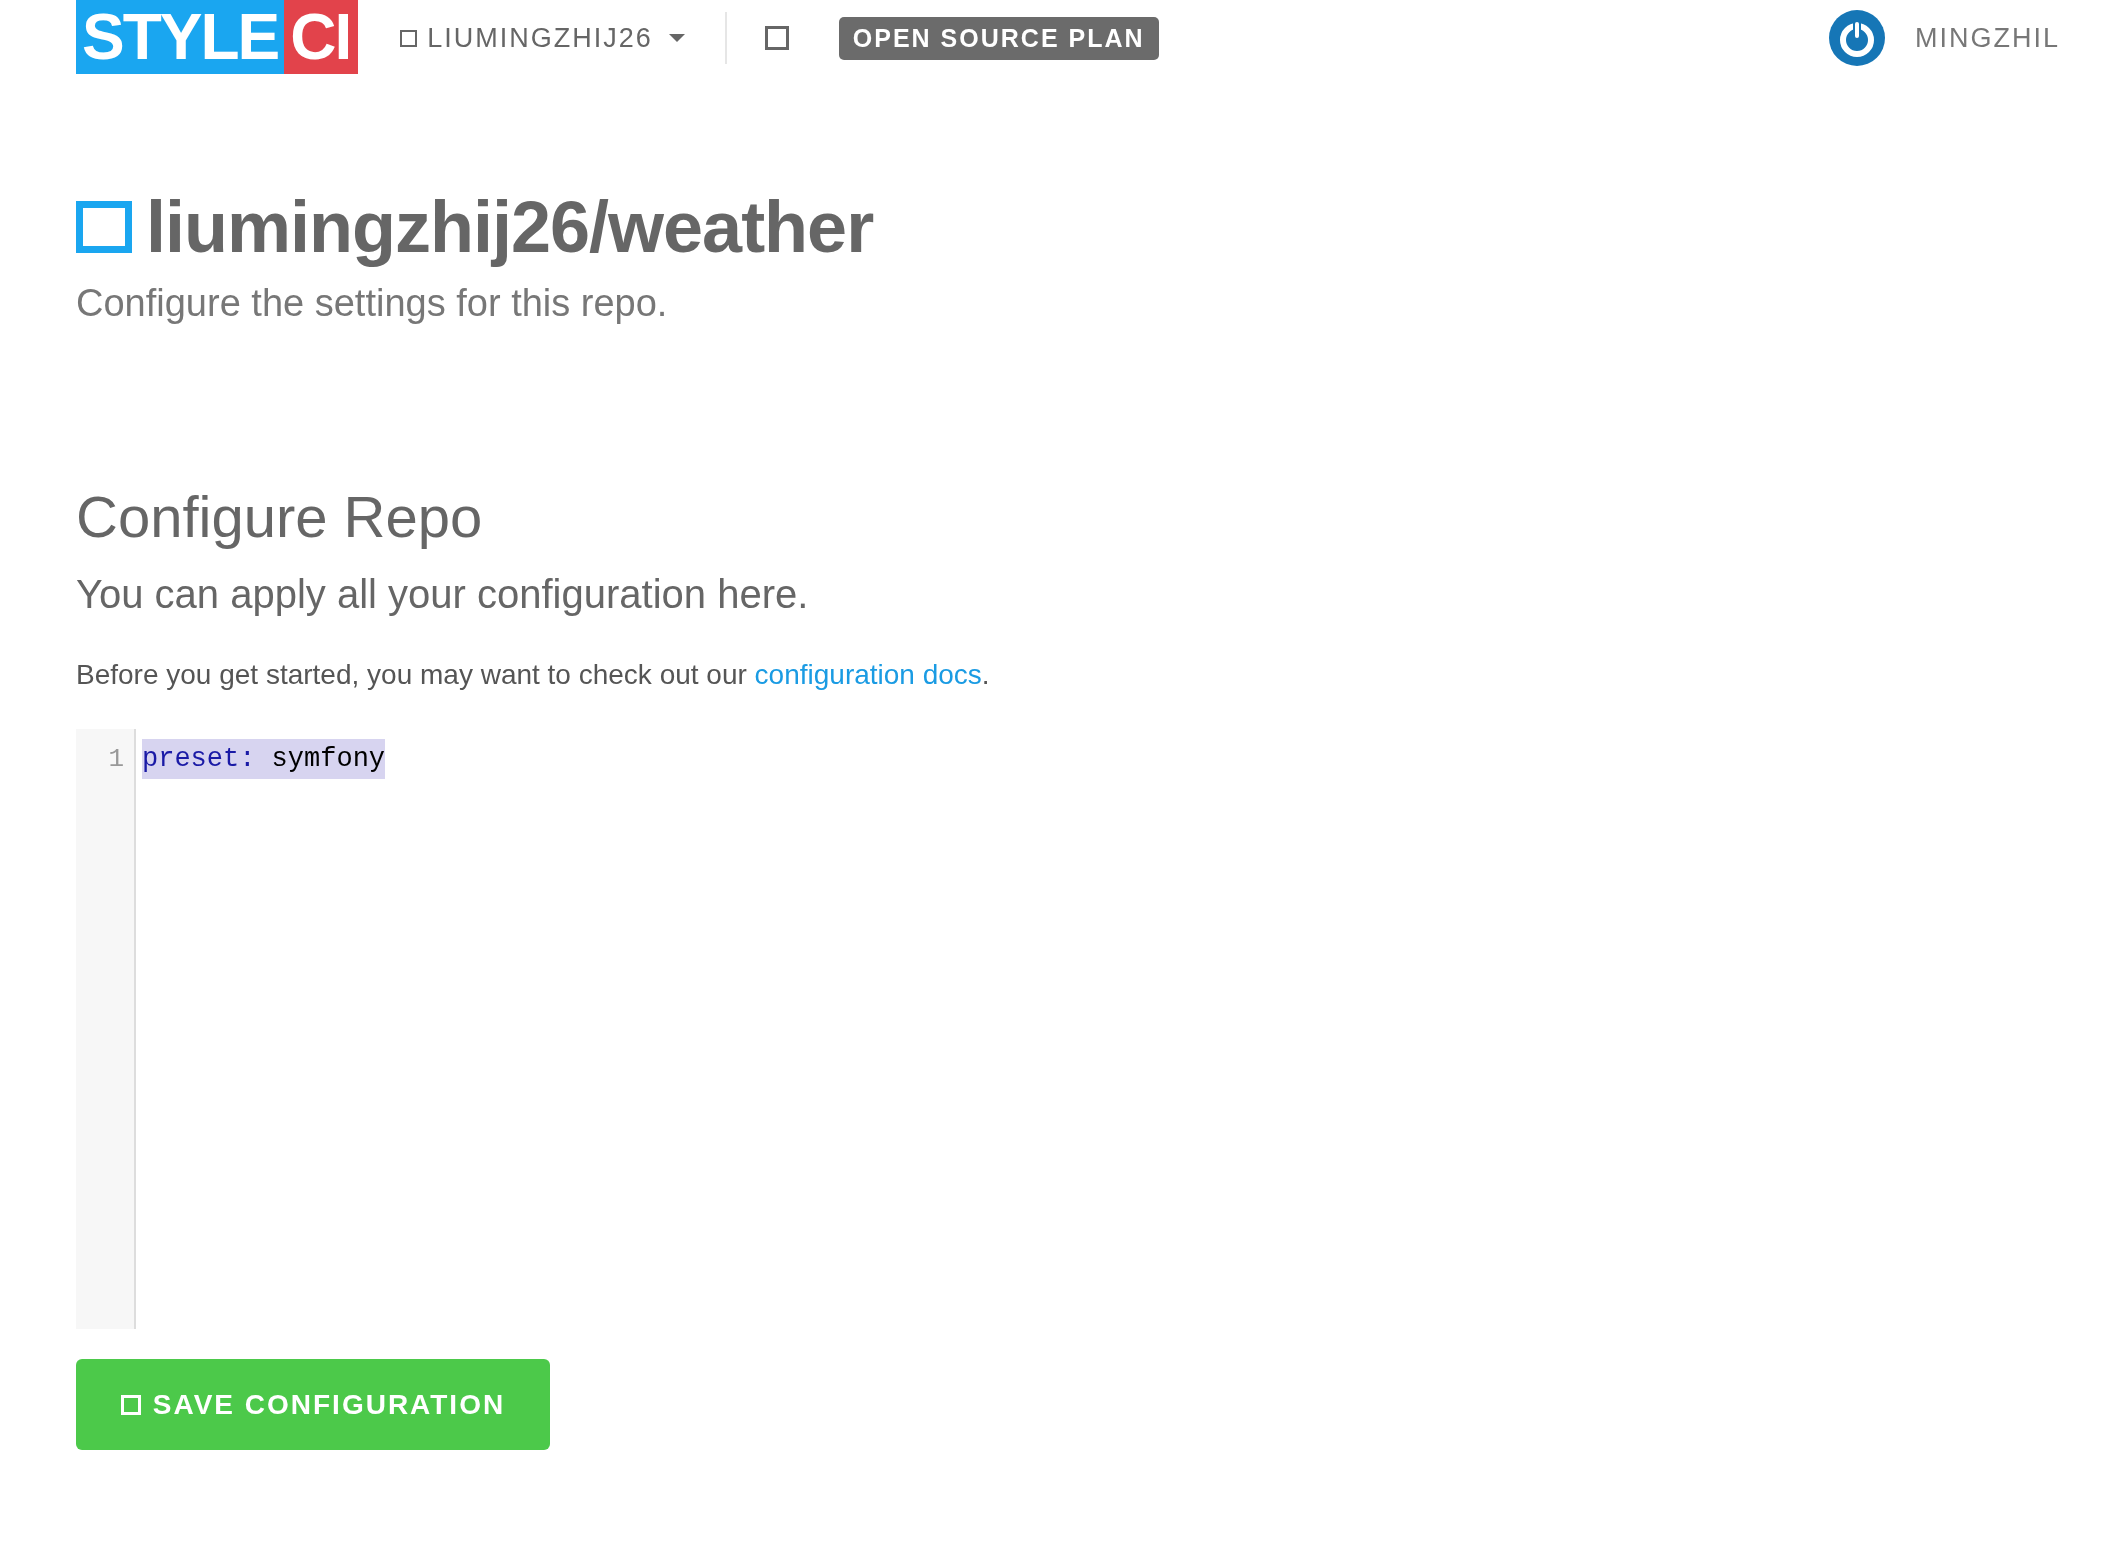 The height and width of the screenshot is (1558, 2126). What do you see at coordinates (868, 674) in the screenshot?
I see `docs-link: configuration docs` at bounding box center [868, 674].